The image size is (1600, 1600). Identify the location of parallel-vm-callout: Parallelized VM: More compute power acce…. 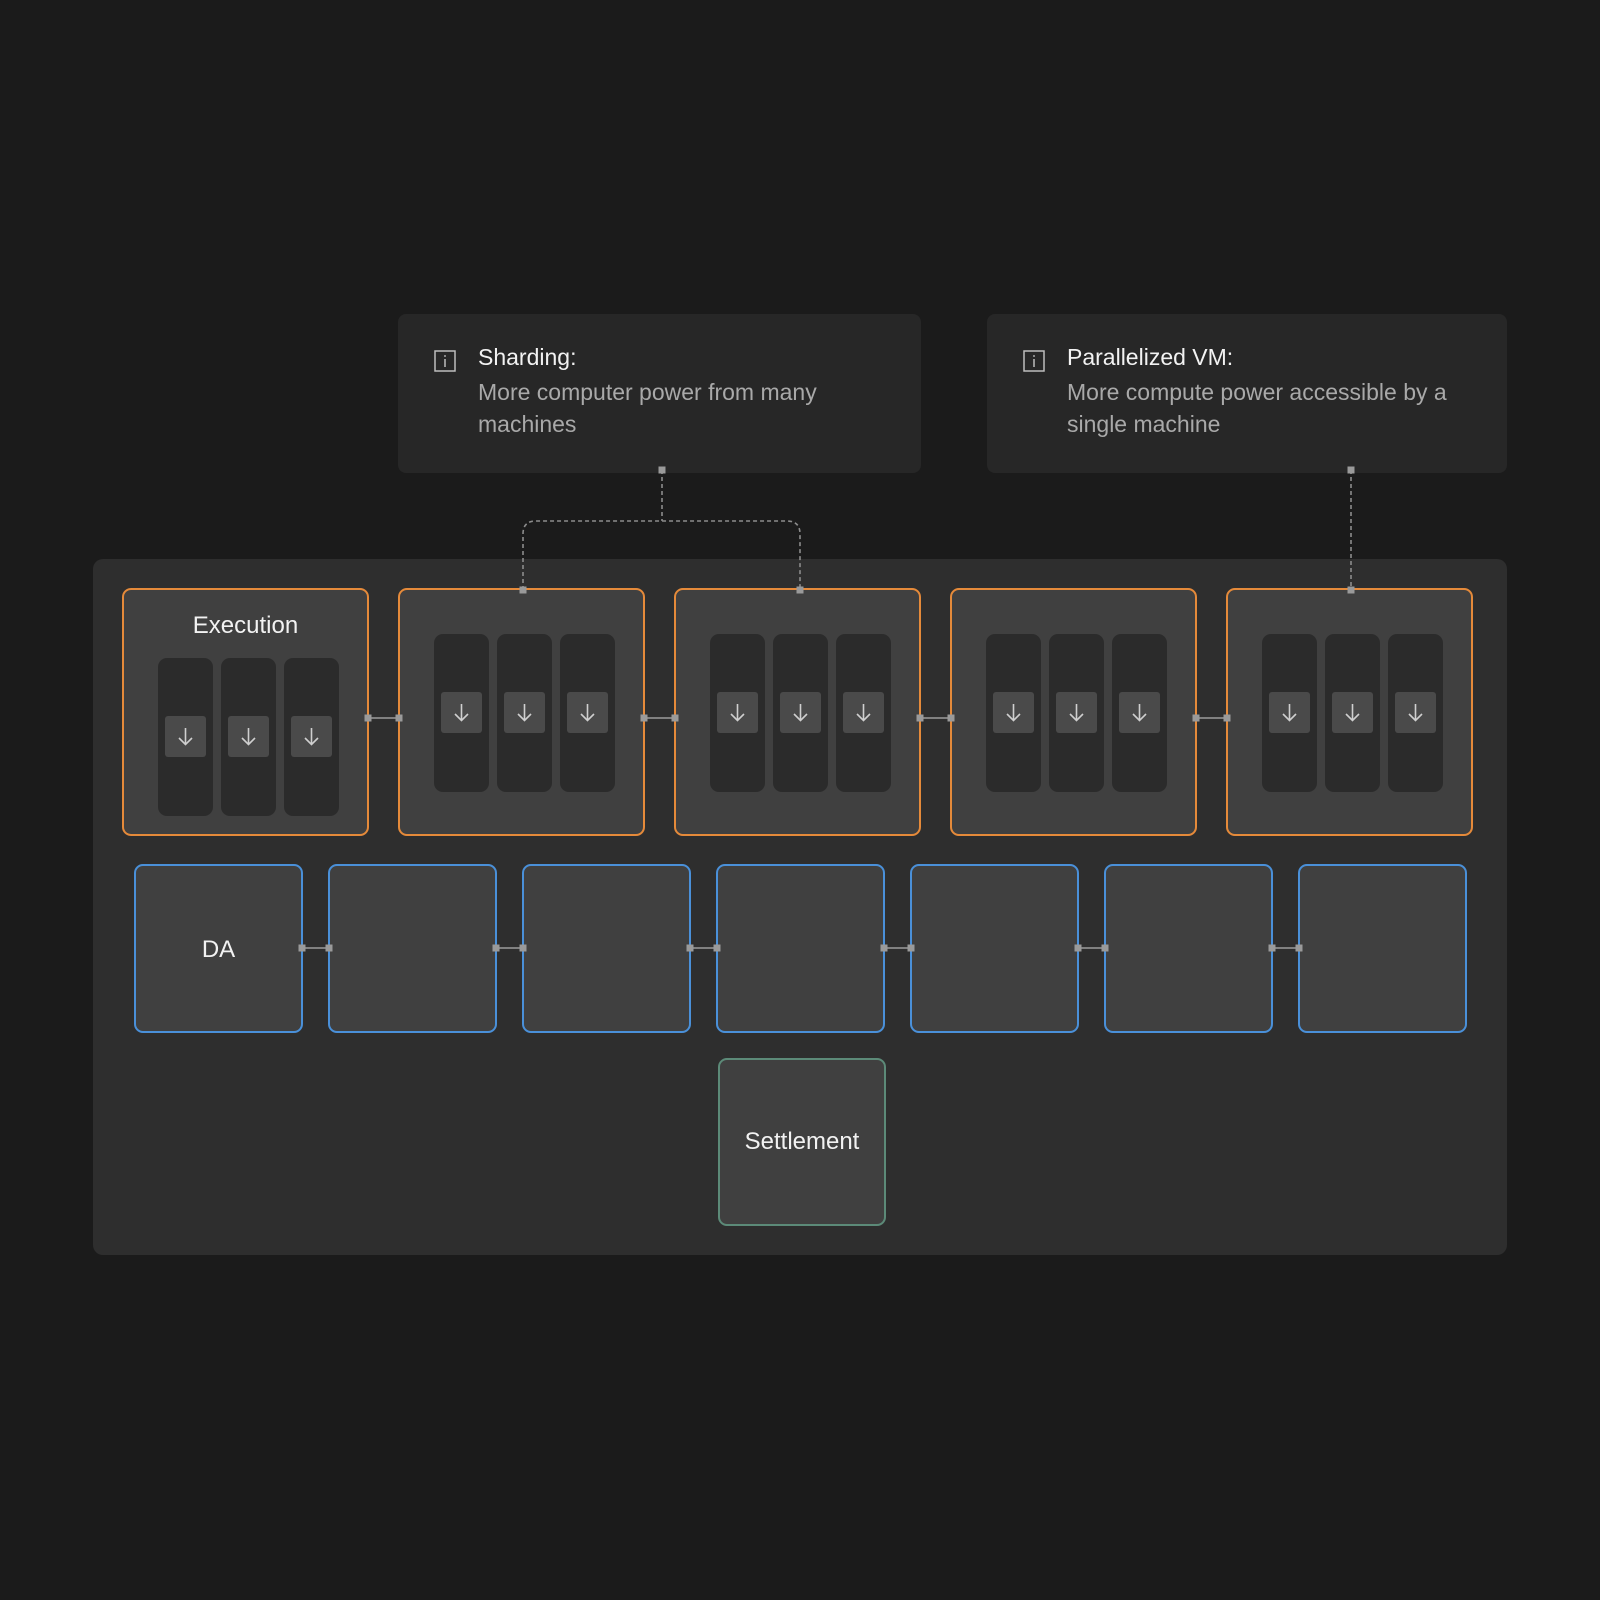
(1247, 393).